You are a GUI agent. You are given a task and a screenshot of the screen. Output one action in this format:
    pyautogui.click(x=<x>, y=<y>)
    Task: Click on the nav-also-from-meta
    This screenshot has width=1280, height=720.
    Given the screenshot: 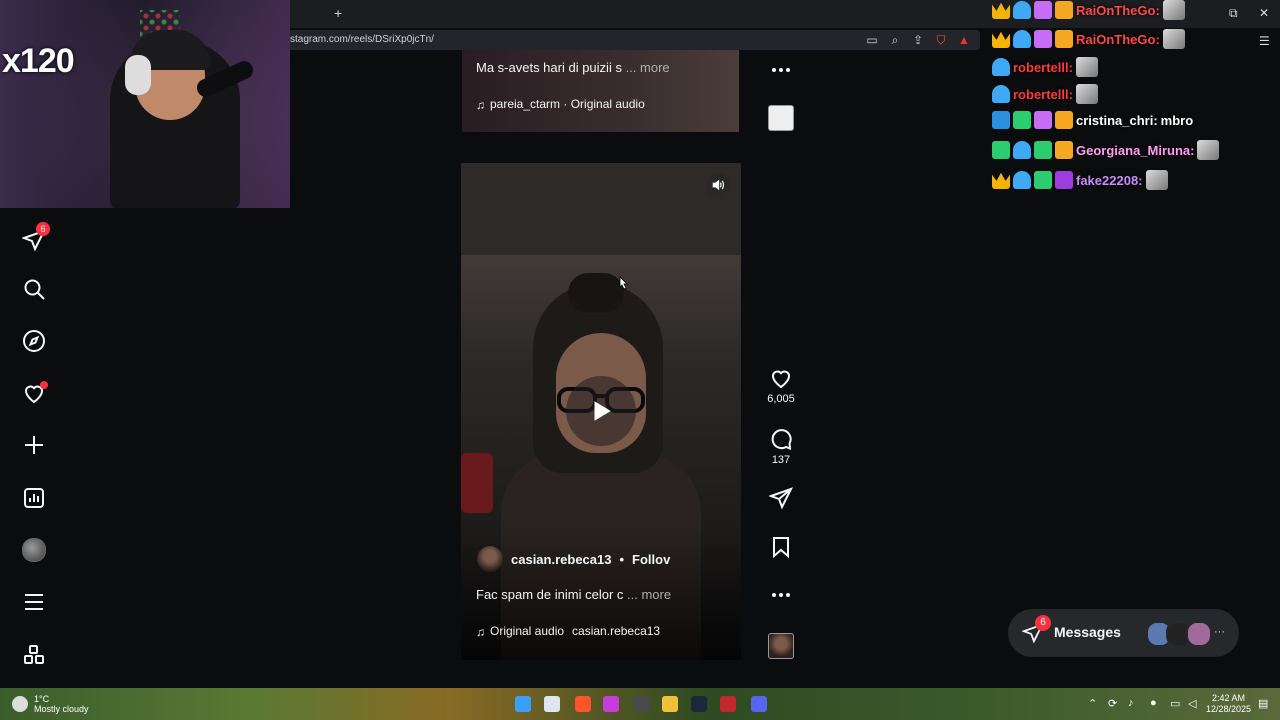 What is the action you would take?
    pyautogui.click(x=34, y=655)
    